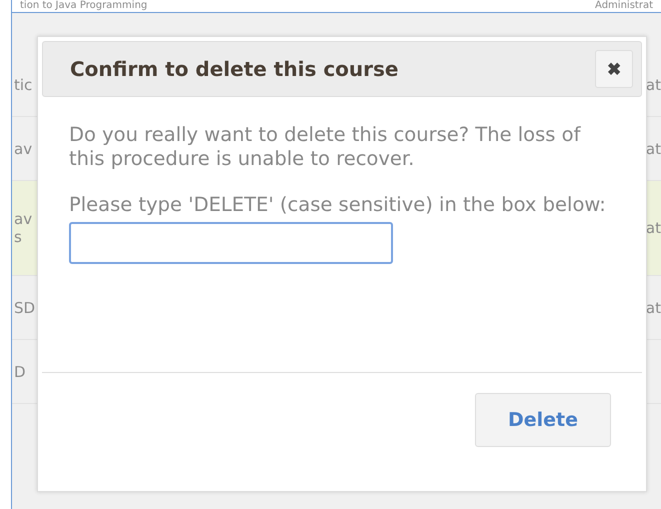 The height and width of the screenshot is (509, 661). I want to click on prompt-text: Please type 'DELETE' (case sensitive) in the box below:, so click(338, 205).